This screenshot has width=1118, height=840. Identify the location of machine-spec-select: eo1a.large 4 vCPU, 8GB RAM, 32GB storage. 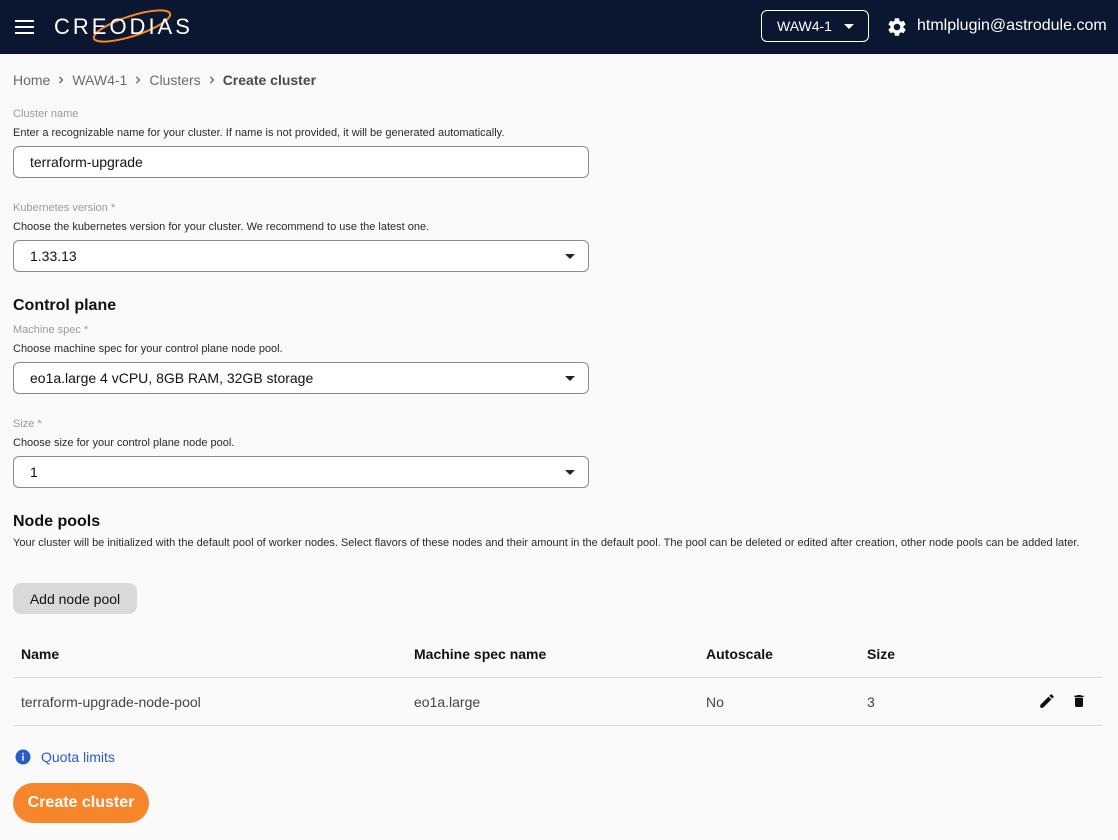
(301, 378).